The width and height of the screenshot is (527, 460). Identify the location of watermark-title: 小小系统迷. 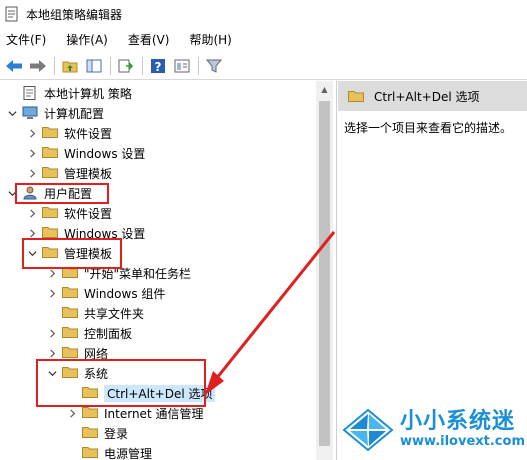
(458, 421).